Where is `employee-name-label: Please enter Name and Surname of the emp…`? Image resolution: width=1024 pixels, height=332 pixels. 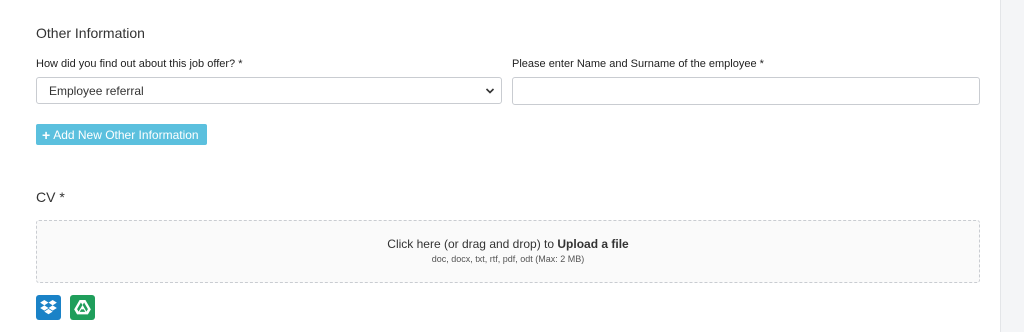 employee-name-label: Please enter Name and Surname of the emp… is located at coordinates (638, 64).